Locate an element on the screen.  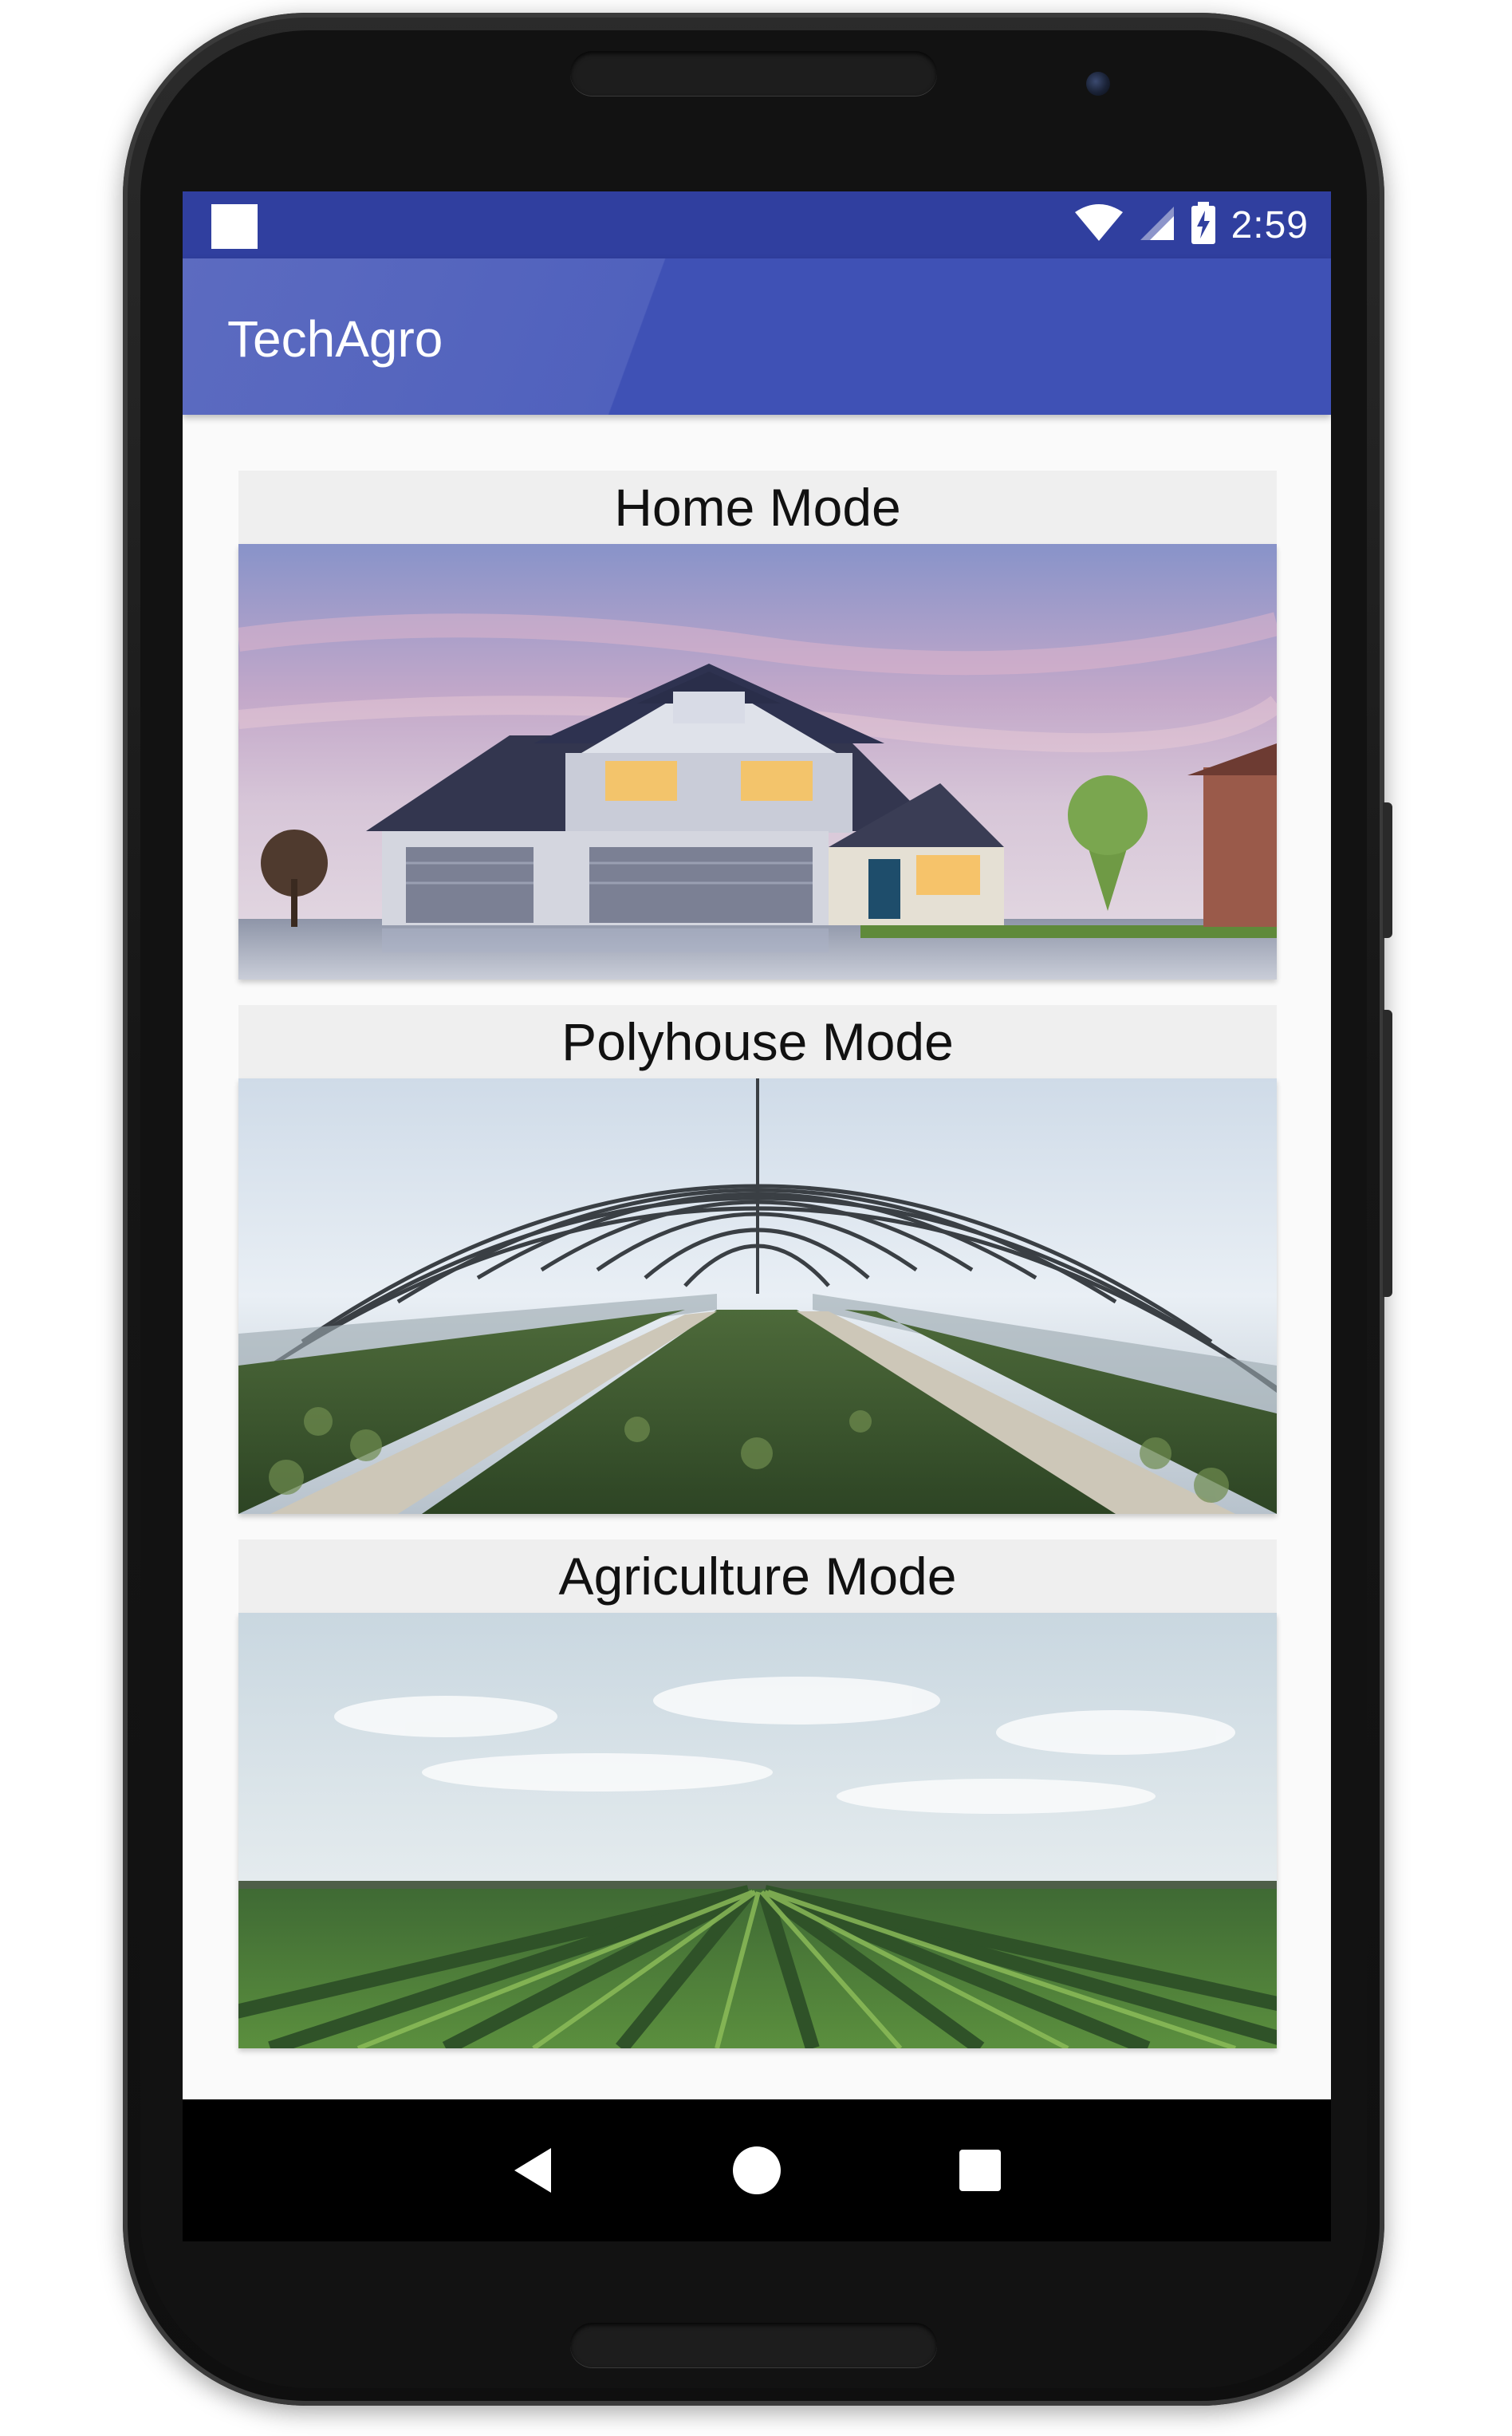
battery-charging-icon is located at coordinates (1203, 225).